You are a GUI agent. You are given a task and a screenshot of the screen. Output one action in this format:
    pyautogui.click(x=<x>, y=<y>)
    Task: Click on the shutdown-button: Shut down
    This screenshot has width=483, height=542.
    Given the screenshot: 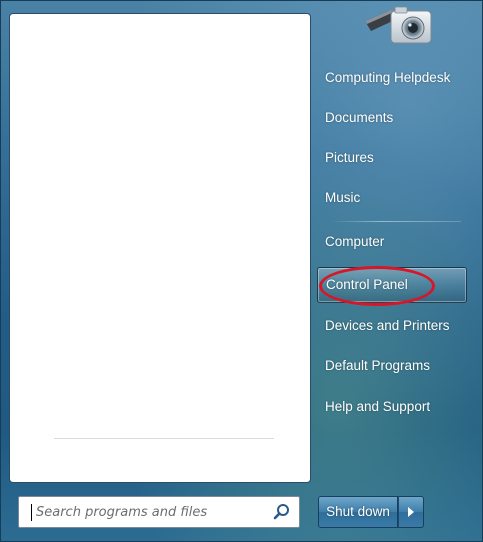 What is the action you would take?
    pyautogui.click(x=358, y=512)
    